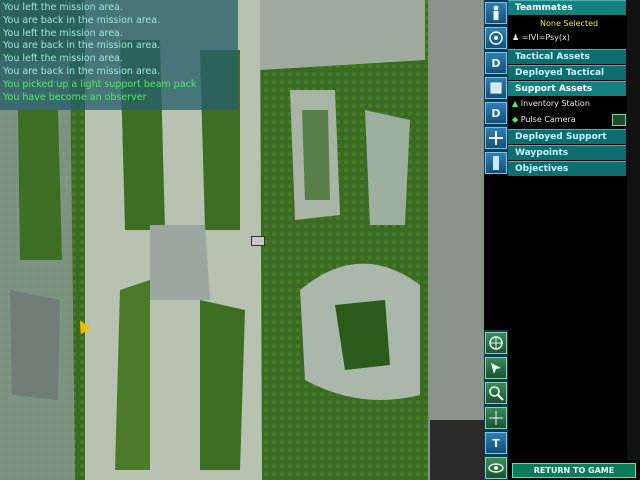 Image resolution: width=640 pixels, height=480 pixels. I want to click on target-icon, so click(496, 38).